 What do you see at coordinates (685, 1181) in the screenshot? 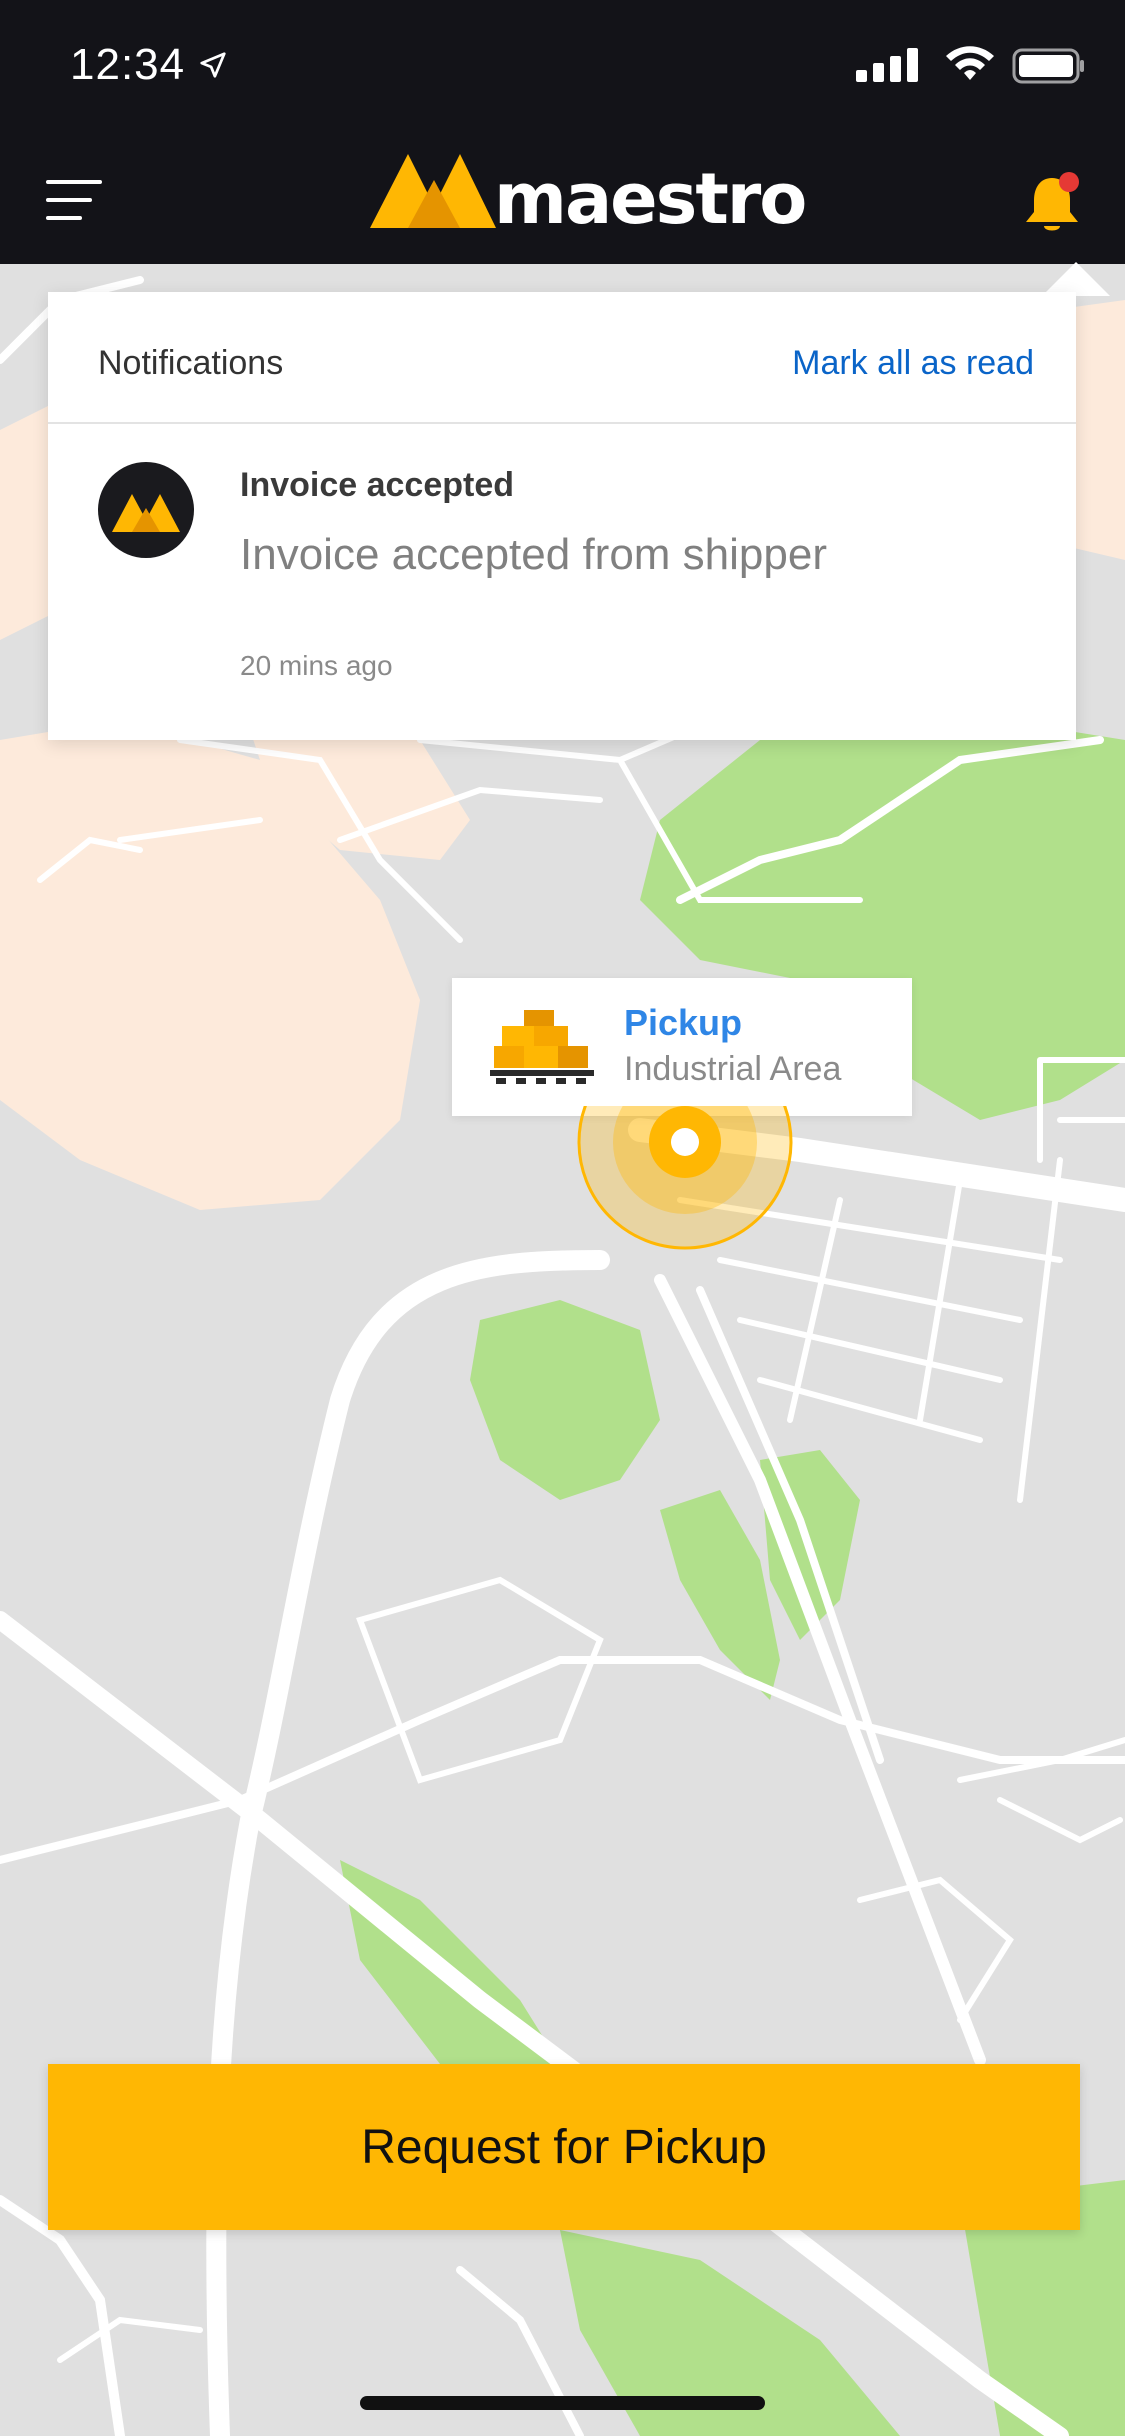
I see `pickup-pin-icon` at bounding box center [685, 1181].